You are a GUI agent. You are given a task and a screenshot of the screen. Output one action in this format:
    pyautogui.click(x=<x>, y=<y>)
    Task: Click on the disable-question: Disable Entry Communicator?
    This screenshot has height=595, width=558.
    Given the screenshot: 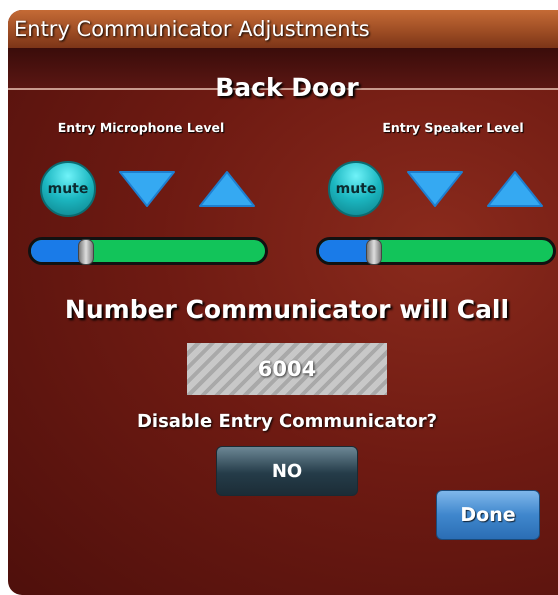 What is the action you would take?
    pyautogui.click(x=287, y=421)
    